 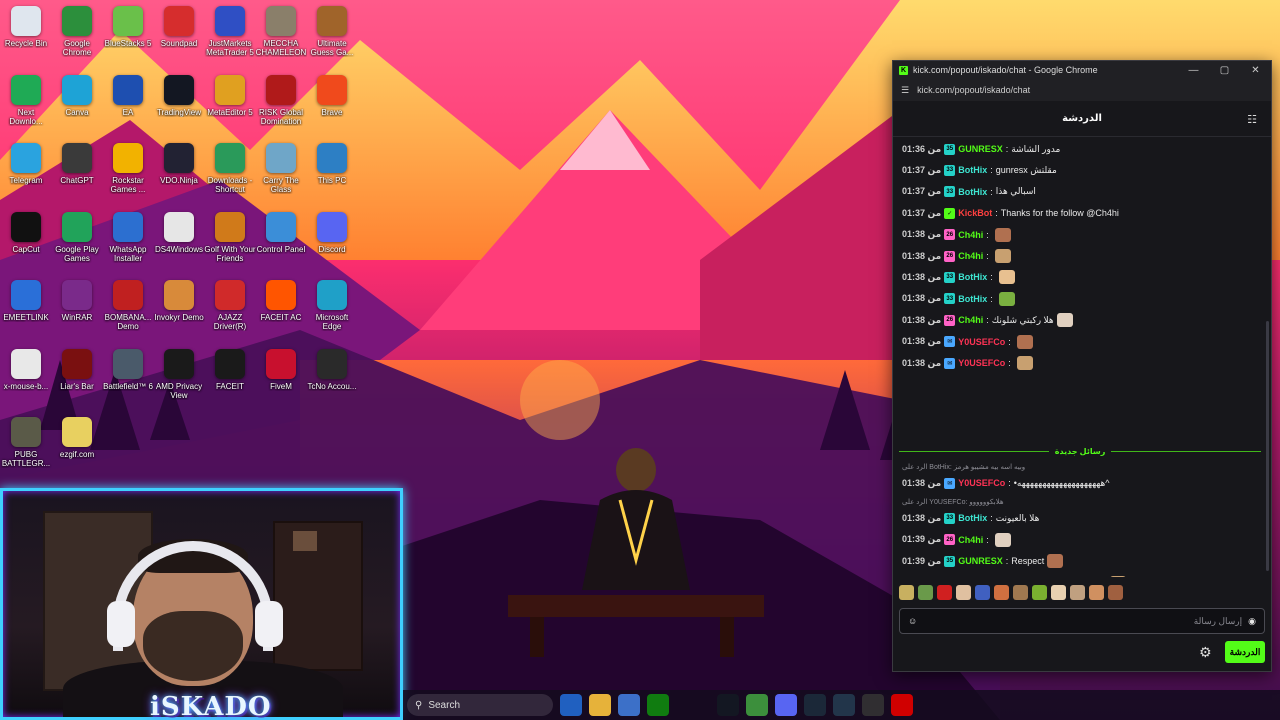 What do you see at coordinates (77, 369) in the screenshot?
I see `desktop-shortcut: Liar's Bar` at bounding box center [77, 369].